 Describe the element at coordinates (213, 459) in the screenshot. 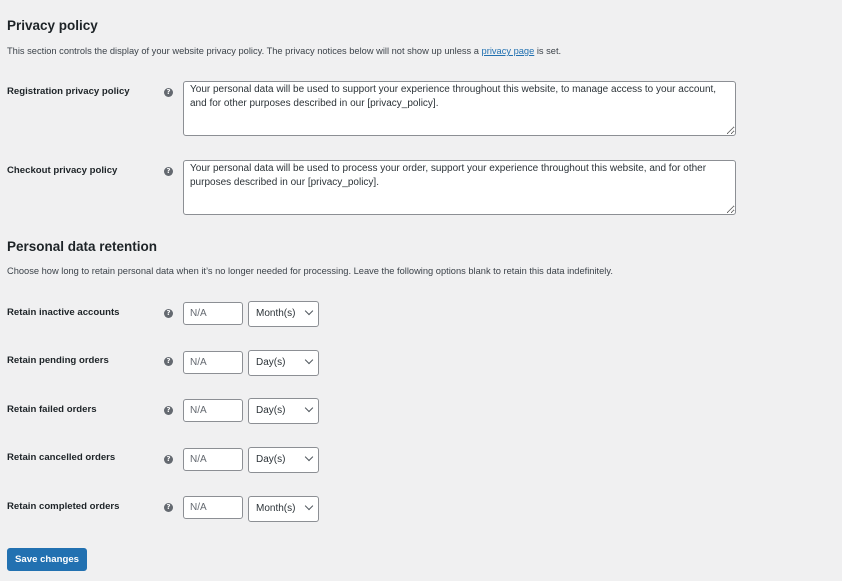

I see `retain-cancelled-orders-input` at that location.